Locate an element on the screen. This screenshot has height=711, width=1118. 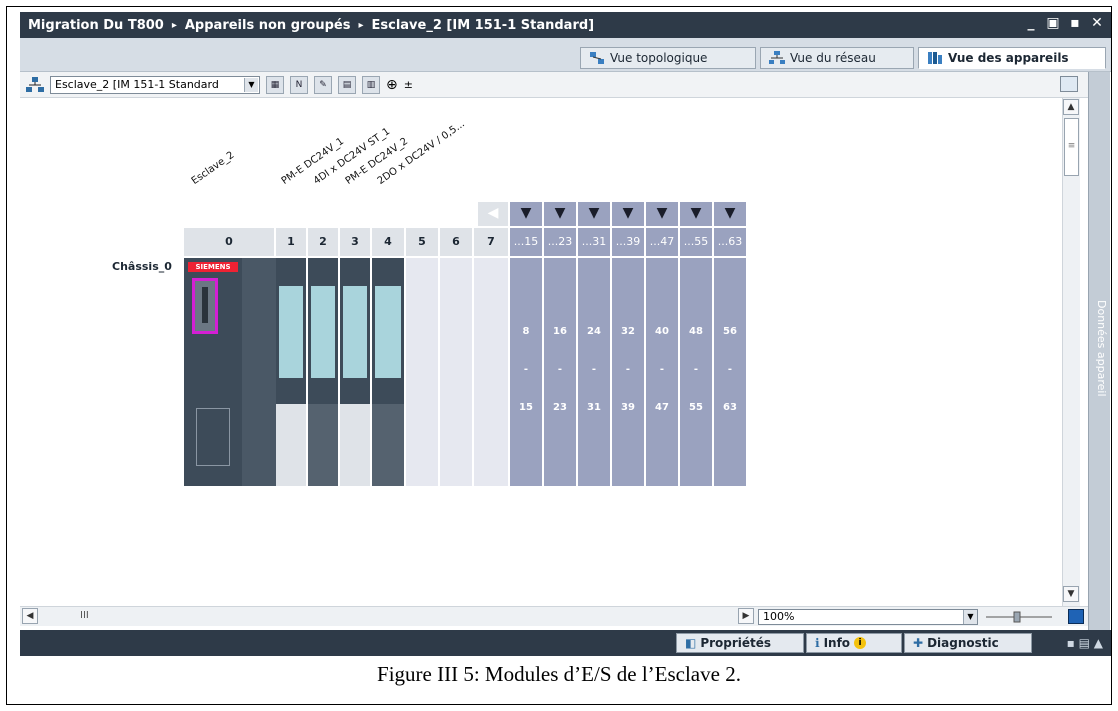
slot-number-3: 3 is located at coordinates (355, 242).